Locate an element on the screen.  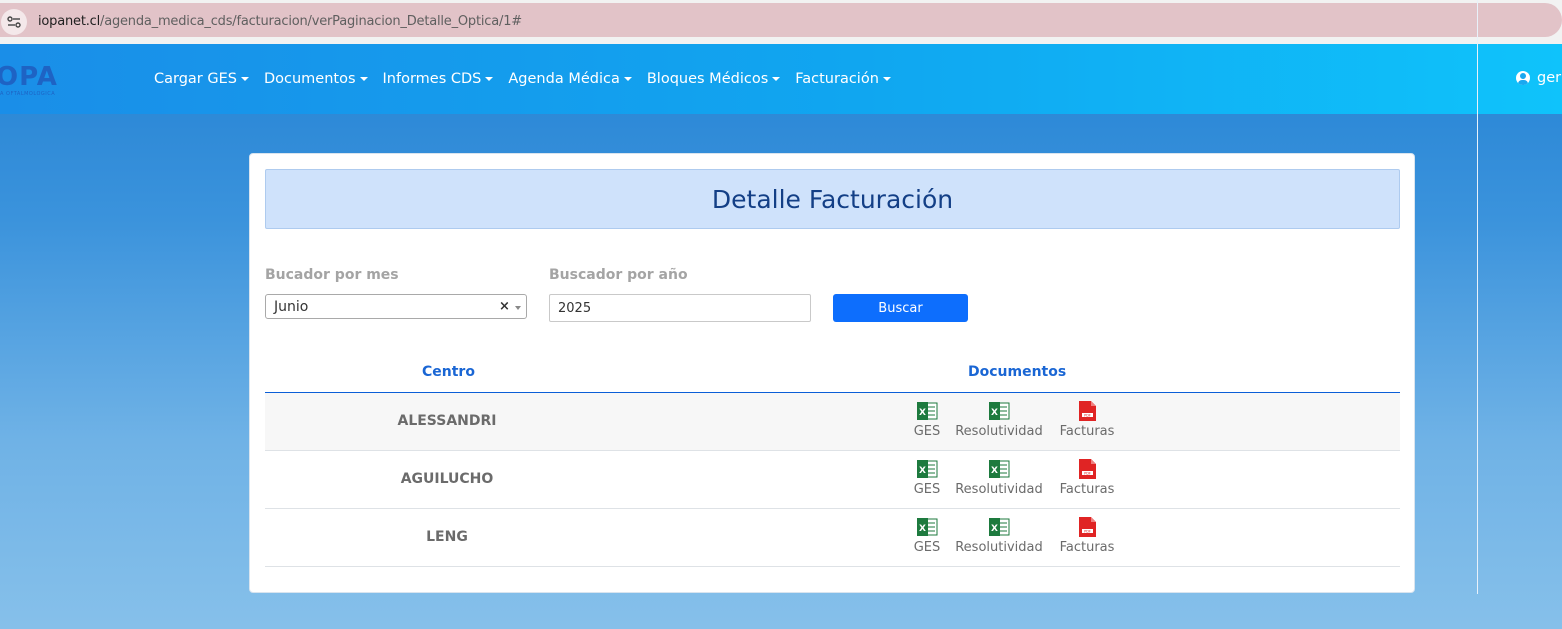
centro-name: ALESSANDRI is located at coordinates (447, 421).